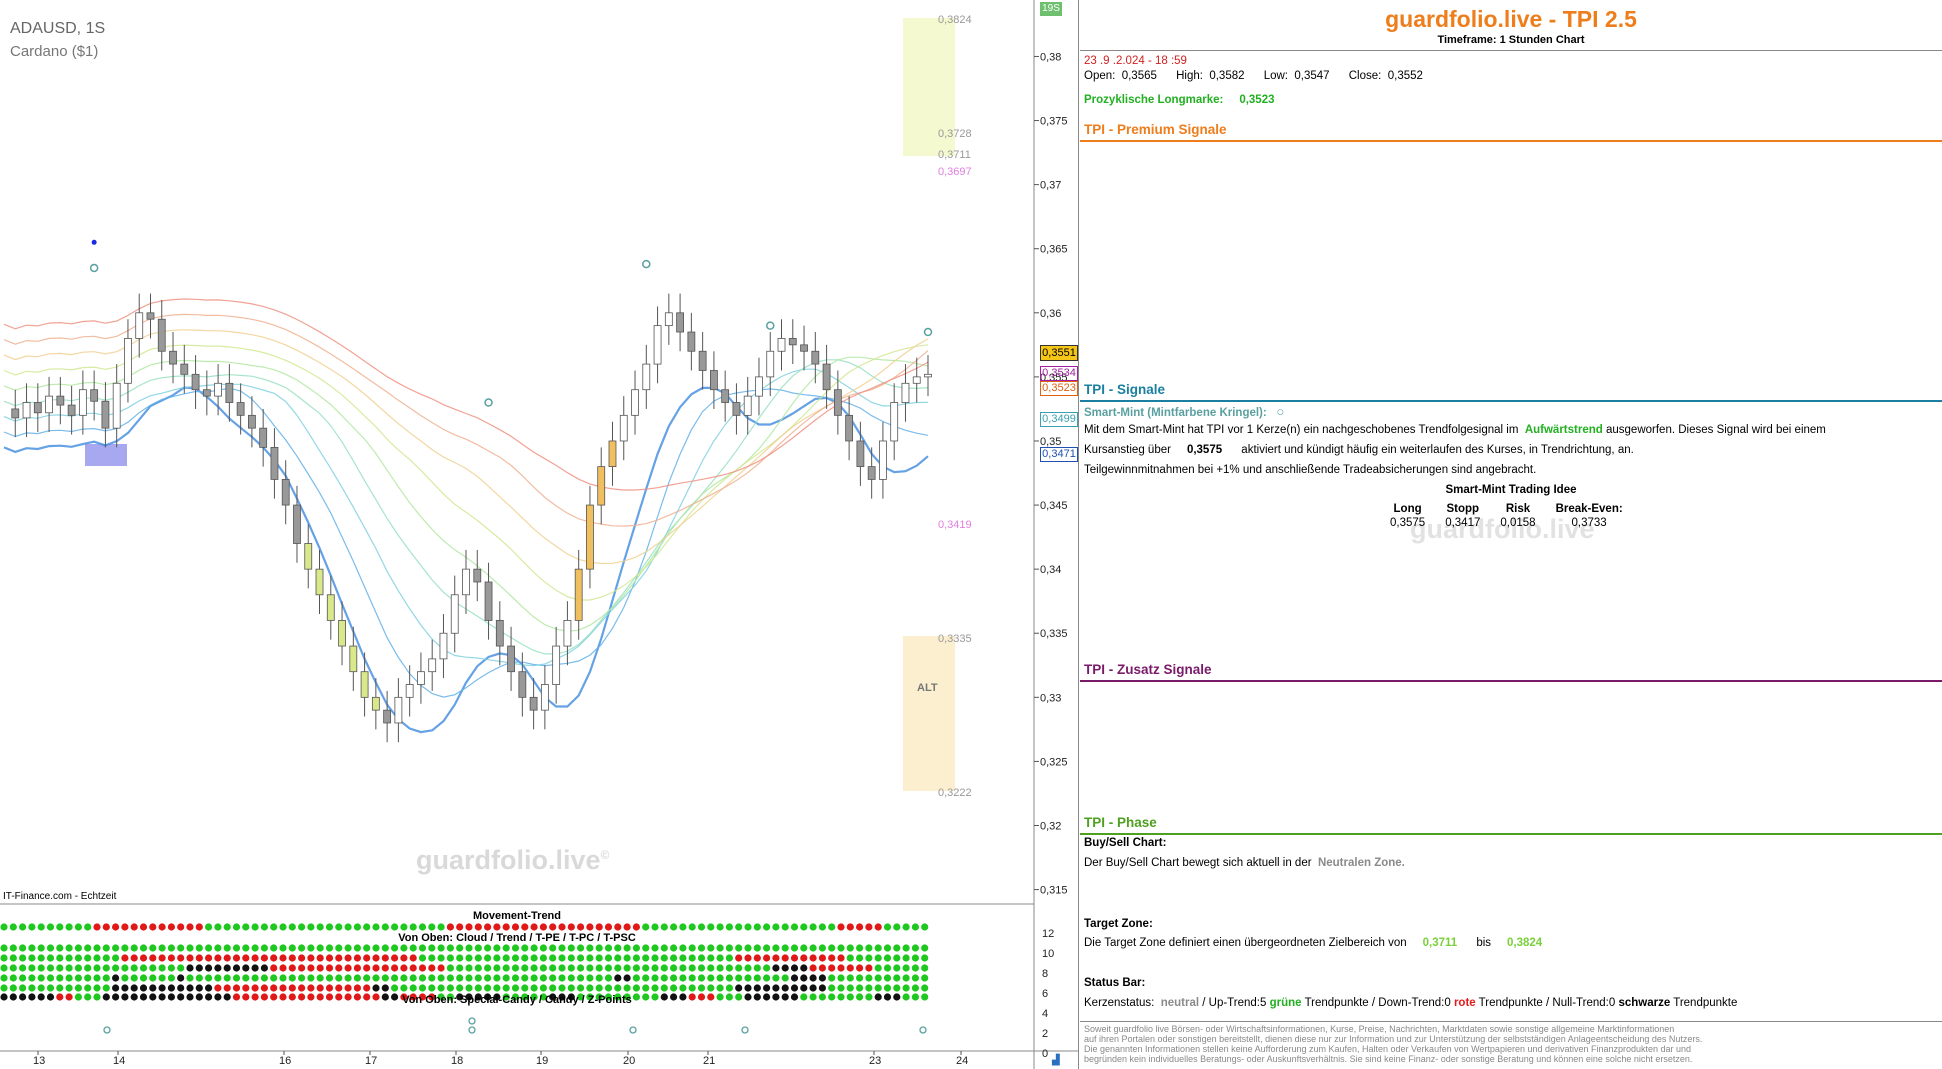  I want to click on scroll-icon: ▟, so click(1056, 1060).